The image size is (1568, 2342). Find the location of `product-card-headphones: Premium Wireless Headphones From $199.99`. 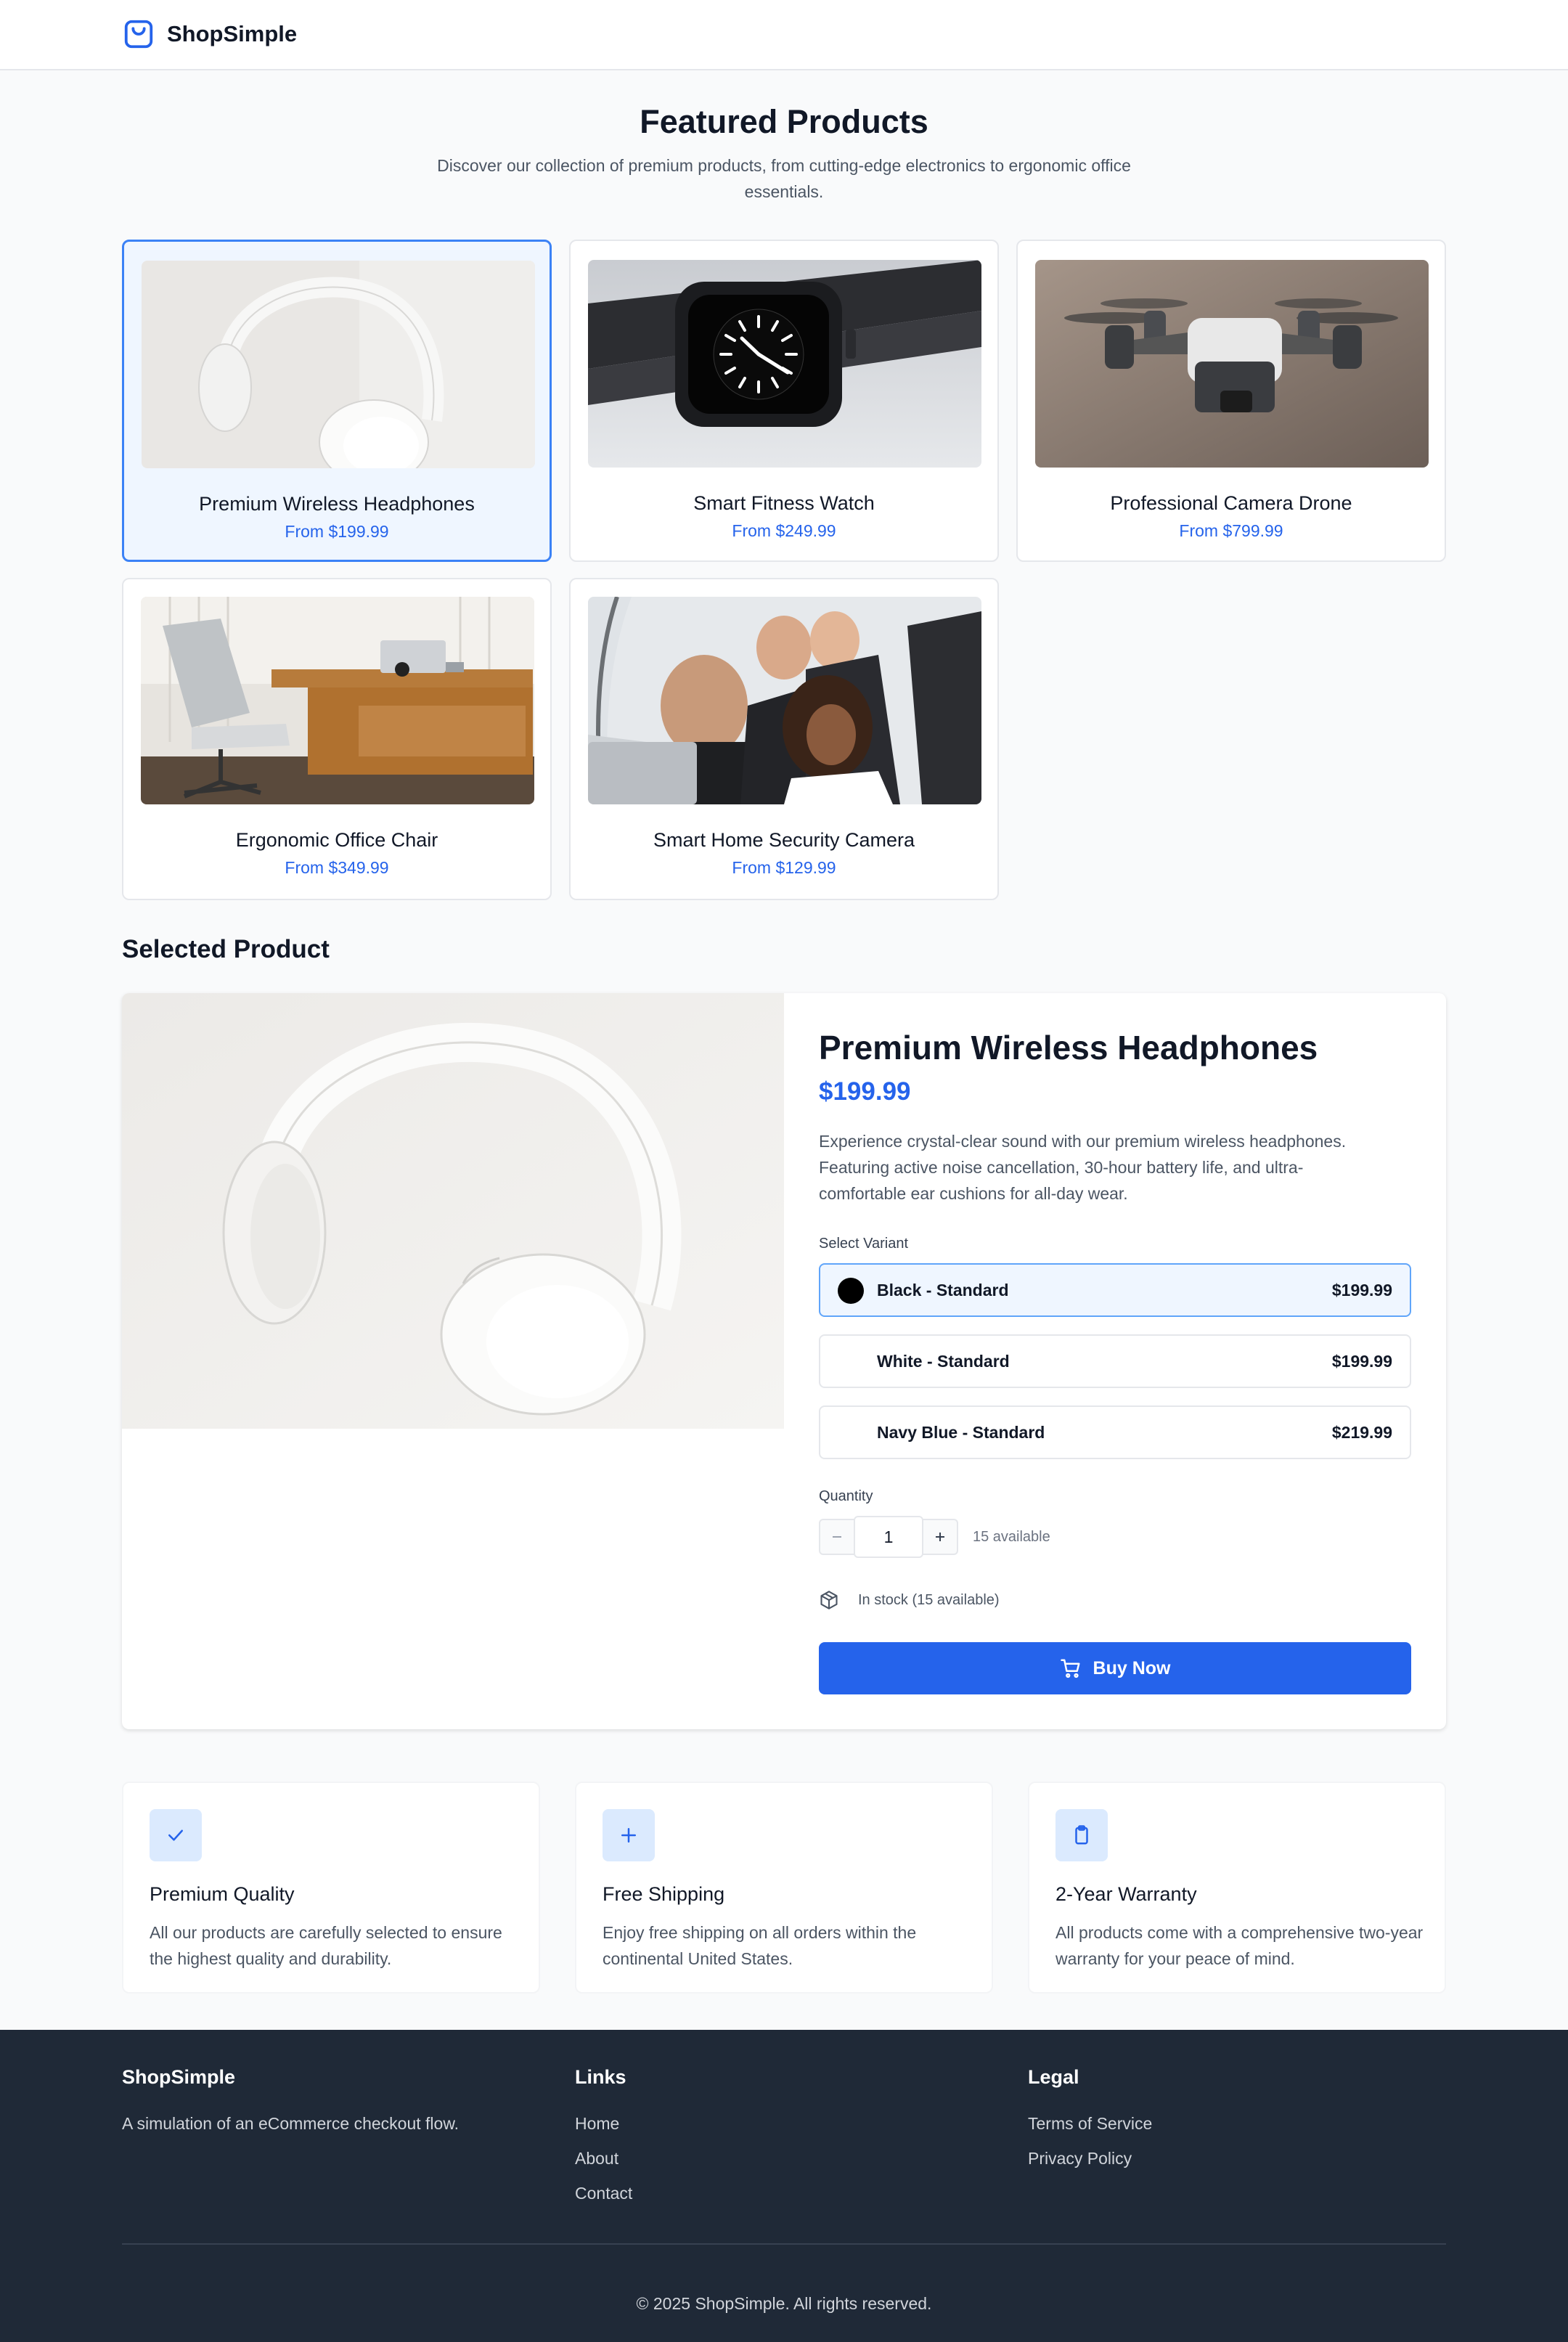

product-card-headphones: Premium Wireless Headphones From $199.99 is located at coordinates (337, 401).